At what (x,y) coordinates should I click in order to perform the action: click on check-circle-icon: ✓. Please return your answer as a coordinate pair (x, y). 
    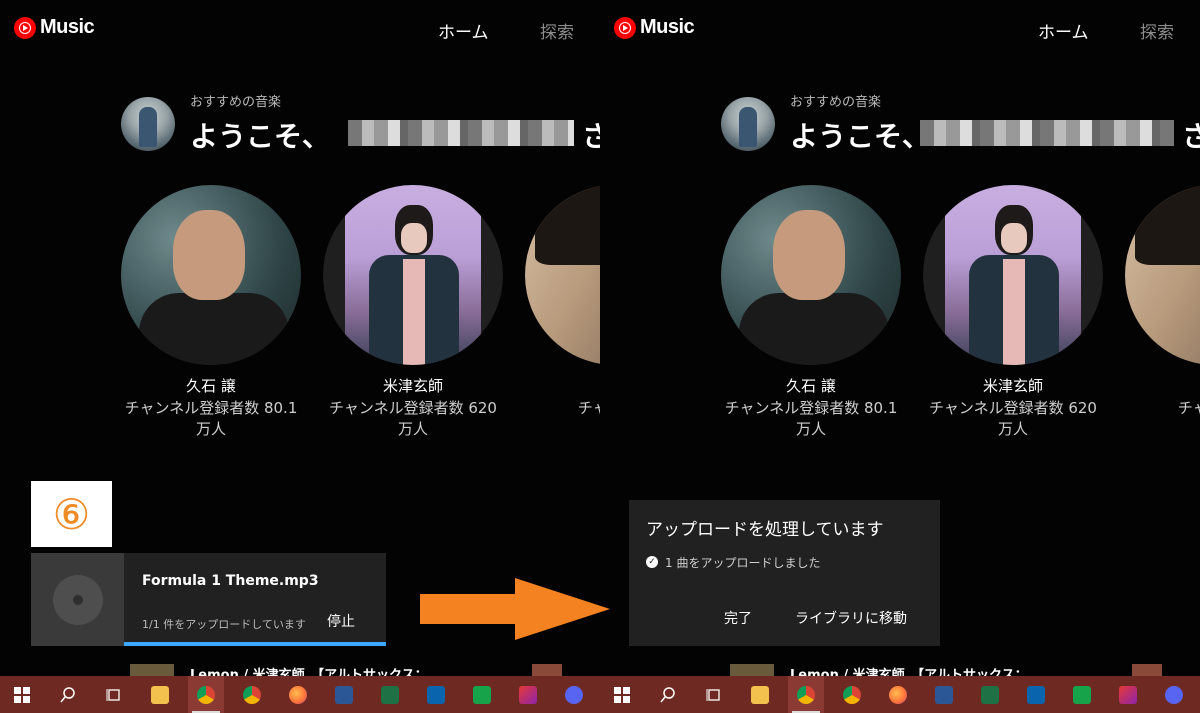
    Looking at the image, I should click on (652, 562).